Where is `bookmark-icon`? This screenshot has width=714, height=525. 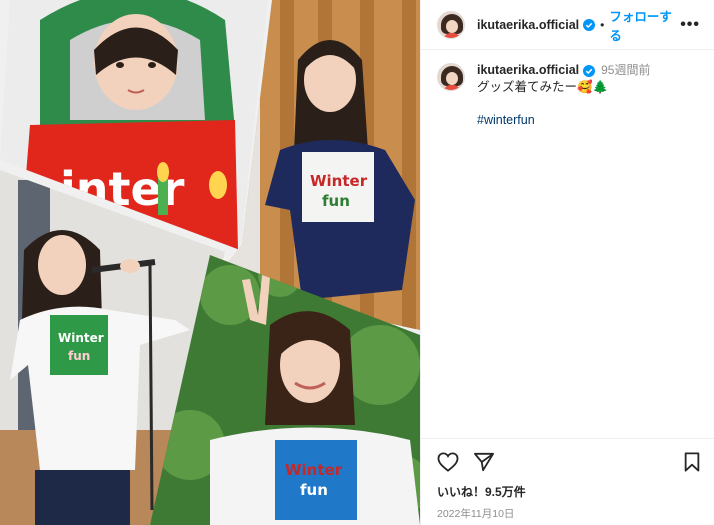 bookmark-icon is located at coordinates (692, 462).